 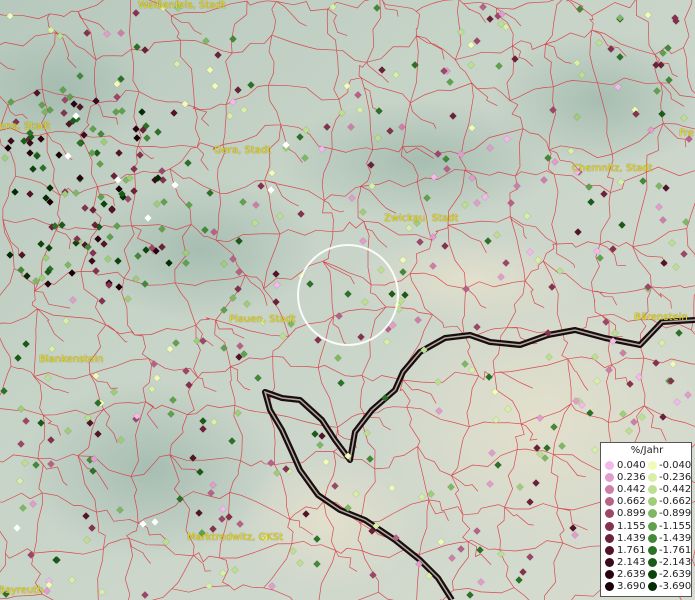 What do you see at coordinates (631, 586) in the screenshot?
I see `legend-value-positive: 3.690` at bounding box center [631, 586].